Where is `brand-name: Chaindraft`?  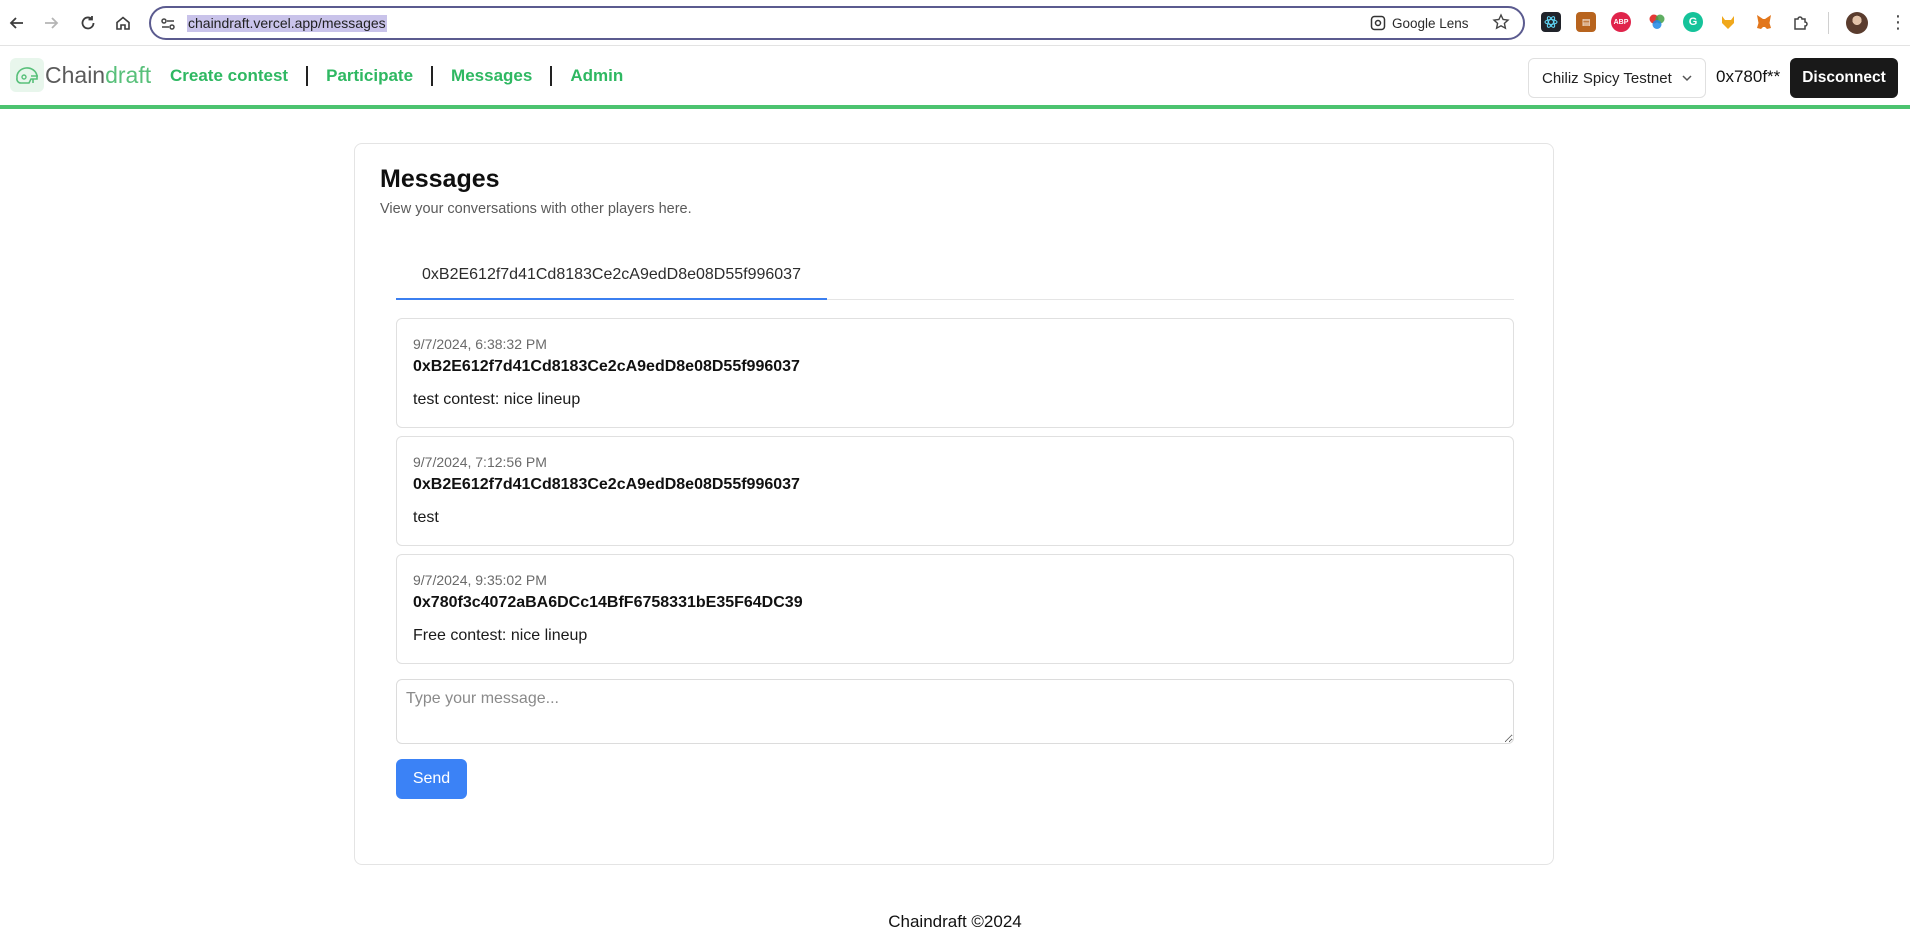
brand-name: Chaindraft is located at coordinates (98, 74).